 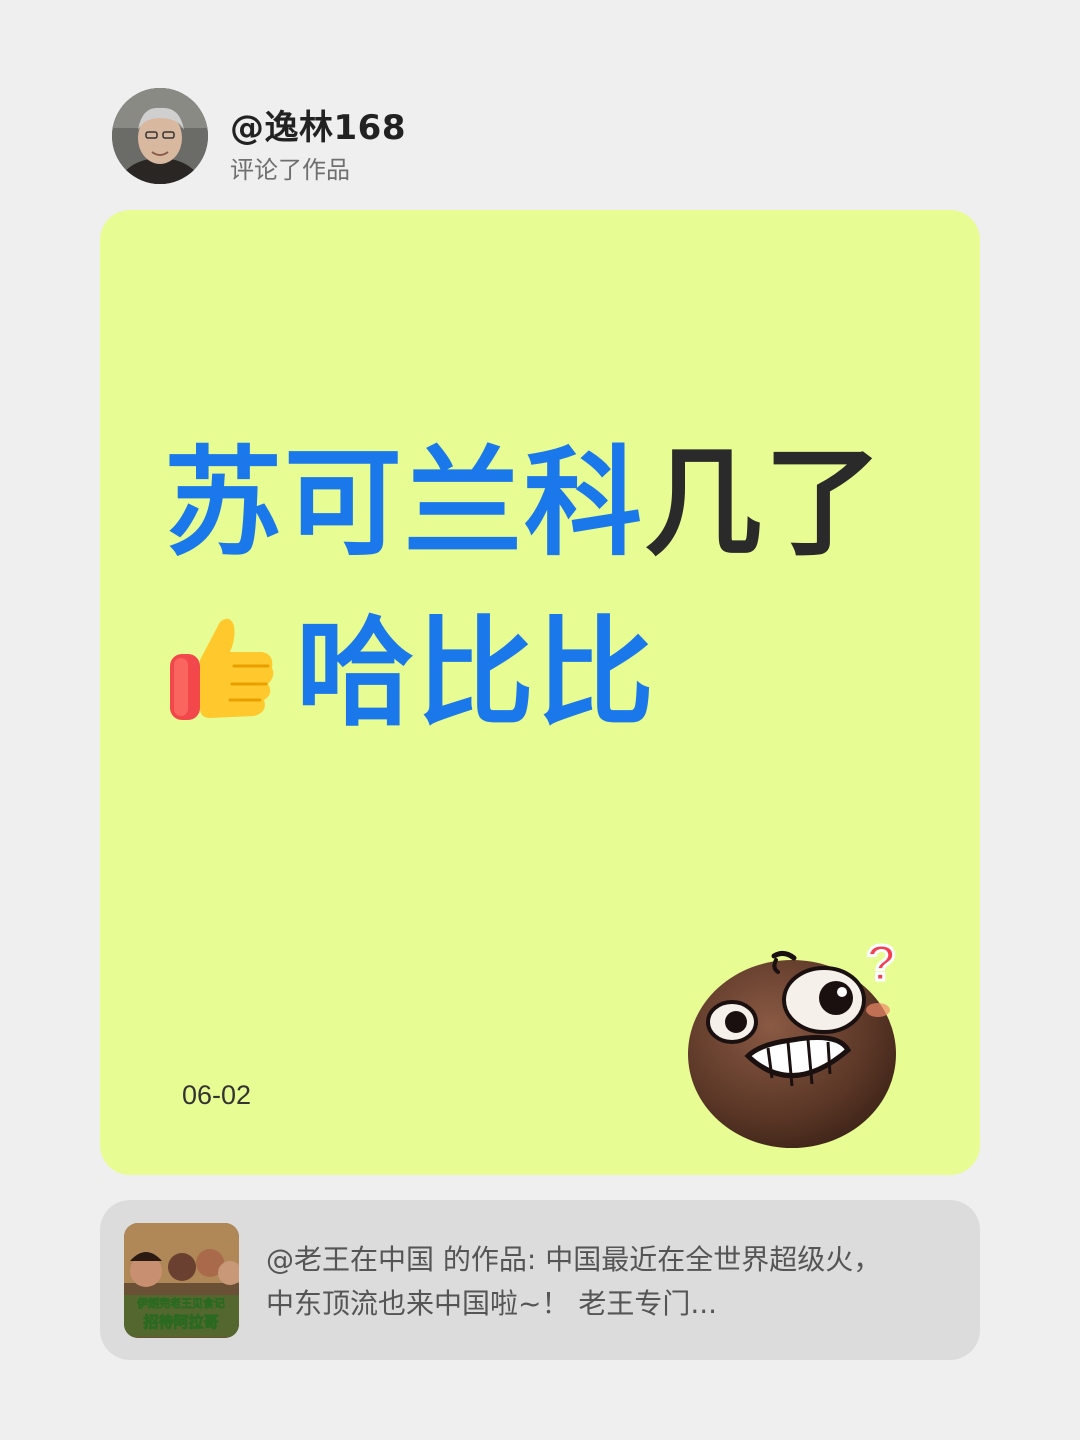 I want to click on confused-grin-sticker-icon: ?, so click(x=793, y=1041).